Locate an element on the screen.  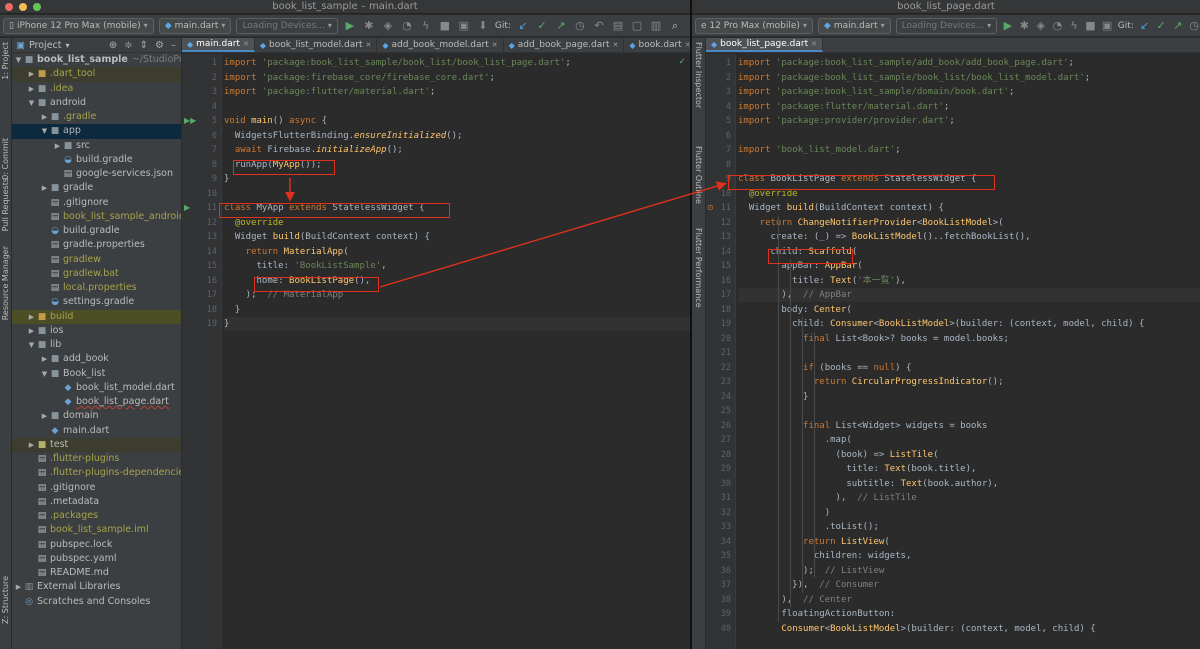
code-line: title: 'BookListSample', is located at coordinates (457, 266).